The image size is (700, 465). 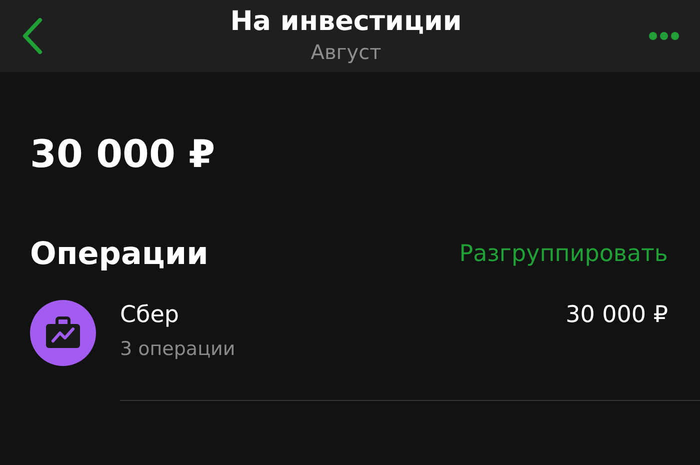 I want to click on operation-name: Сбер, so click(x=149, y=315).